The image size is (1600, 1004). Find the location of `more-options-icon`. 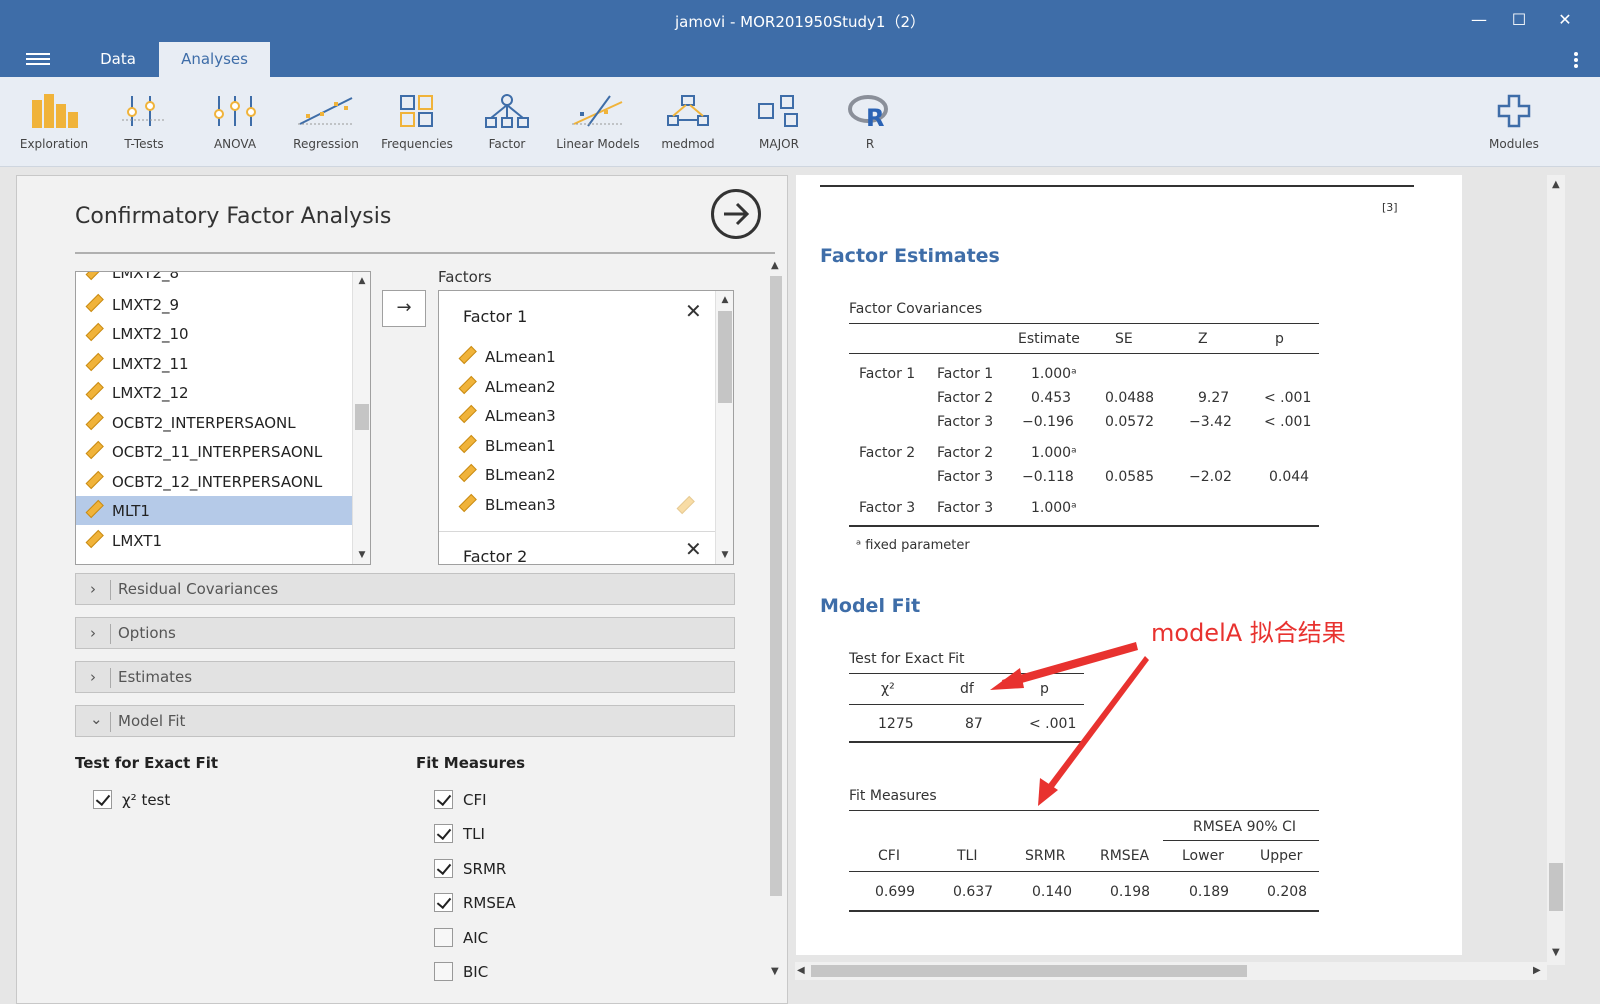

more-options-icon is located at coordinates (1576, 61).